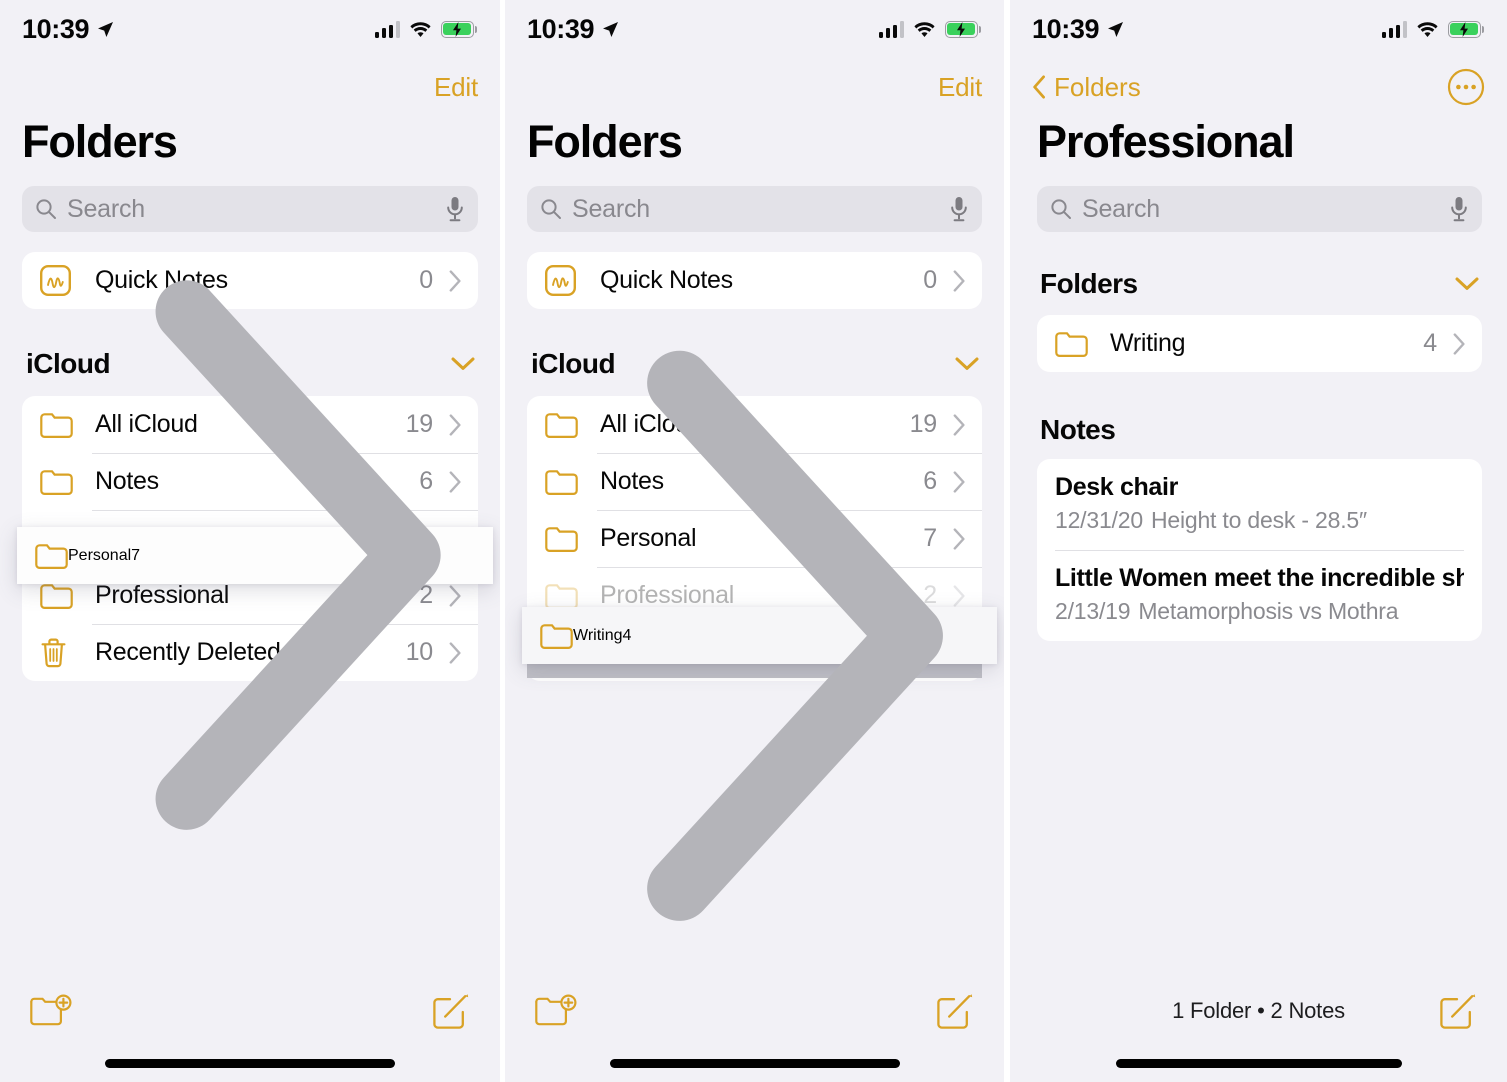 The height and width of the screenshot is (1082, 1507). I want to click on folder-status-text: 1 Folder • 2 Notes, so click(1258, 1010).